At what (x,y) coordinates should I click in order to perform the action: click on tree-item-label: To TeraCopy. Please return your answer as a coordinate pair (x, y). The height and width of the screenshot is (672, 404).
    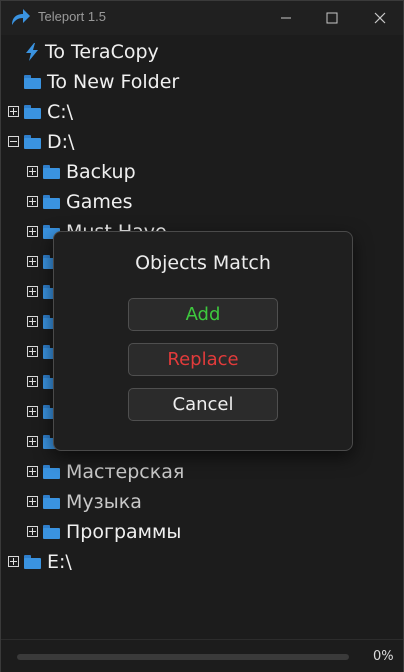
    Looking at the image, I should click on (102, 52).